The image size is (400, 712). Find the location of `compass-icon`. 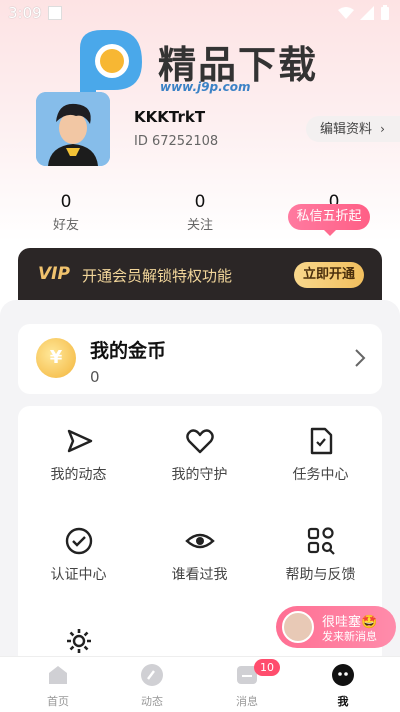

compass-icon is located at coordinates (152, 675).